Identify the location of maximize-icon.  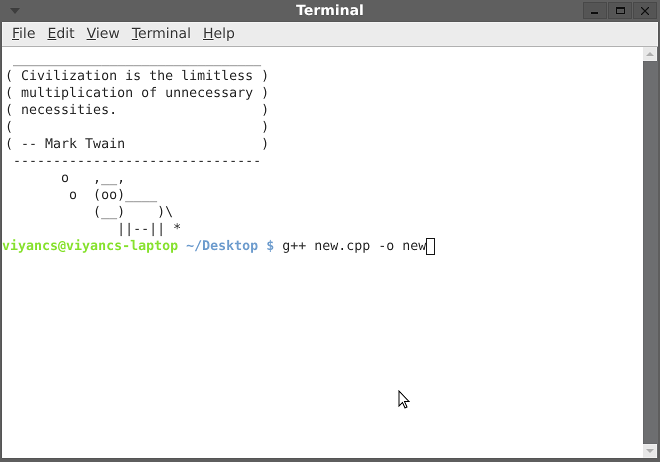
(620, 10).